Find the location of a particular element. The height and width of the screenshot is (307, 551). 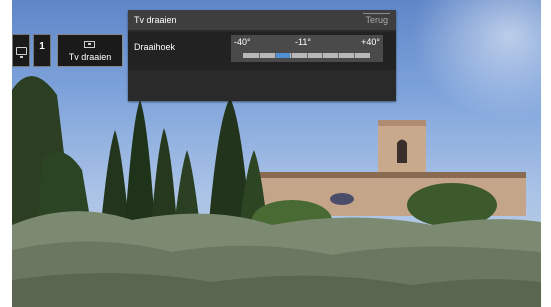

channel-number-tab: 1 is located at coordinates (42, 50).